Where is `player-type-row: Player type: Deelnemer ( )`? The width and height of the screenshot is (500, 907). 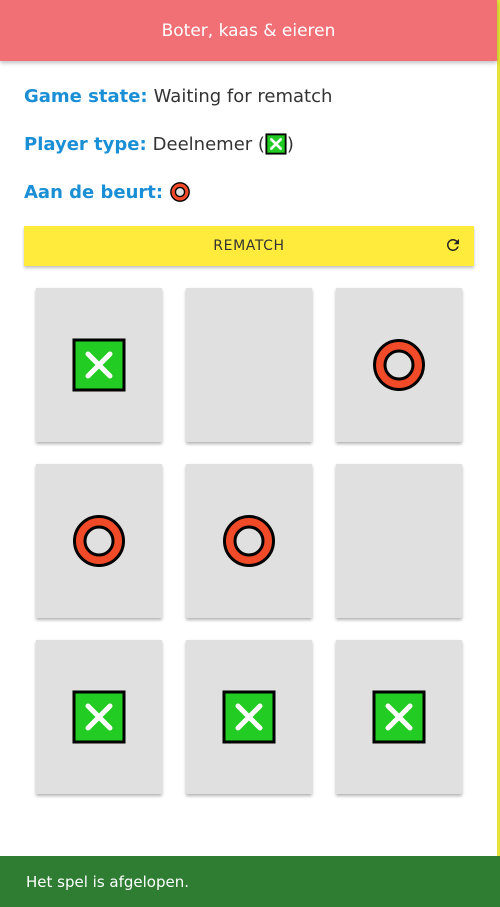
player-type-row: Player type: Deelnemer ( ) is located at coordinates (159, 144).